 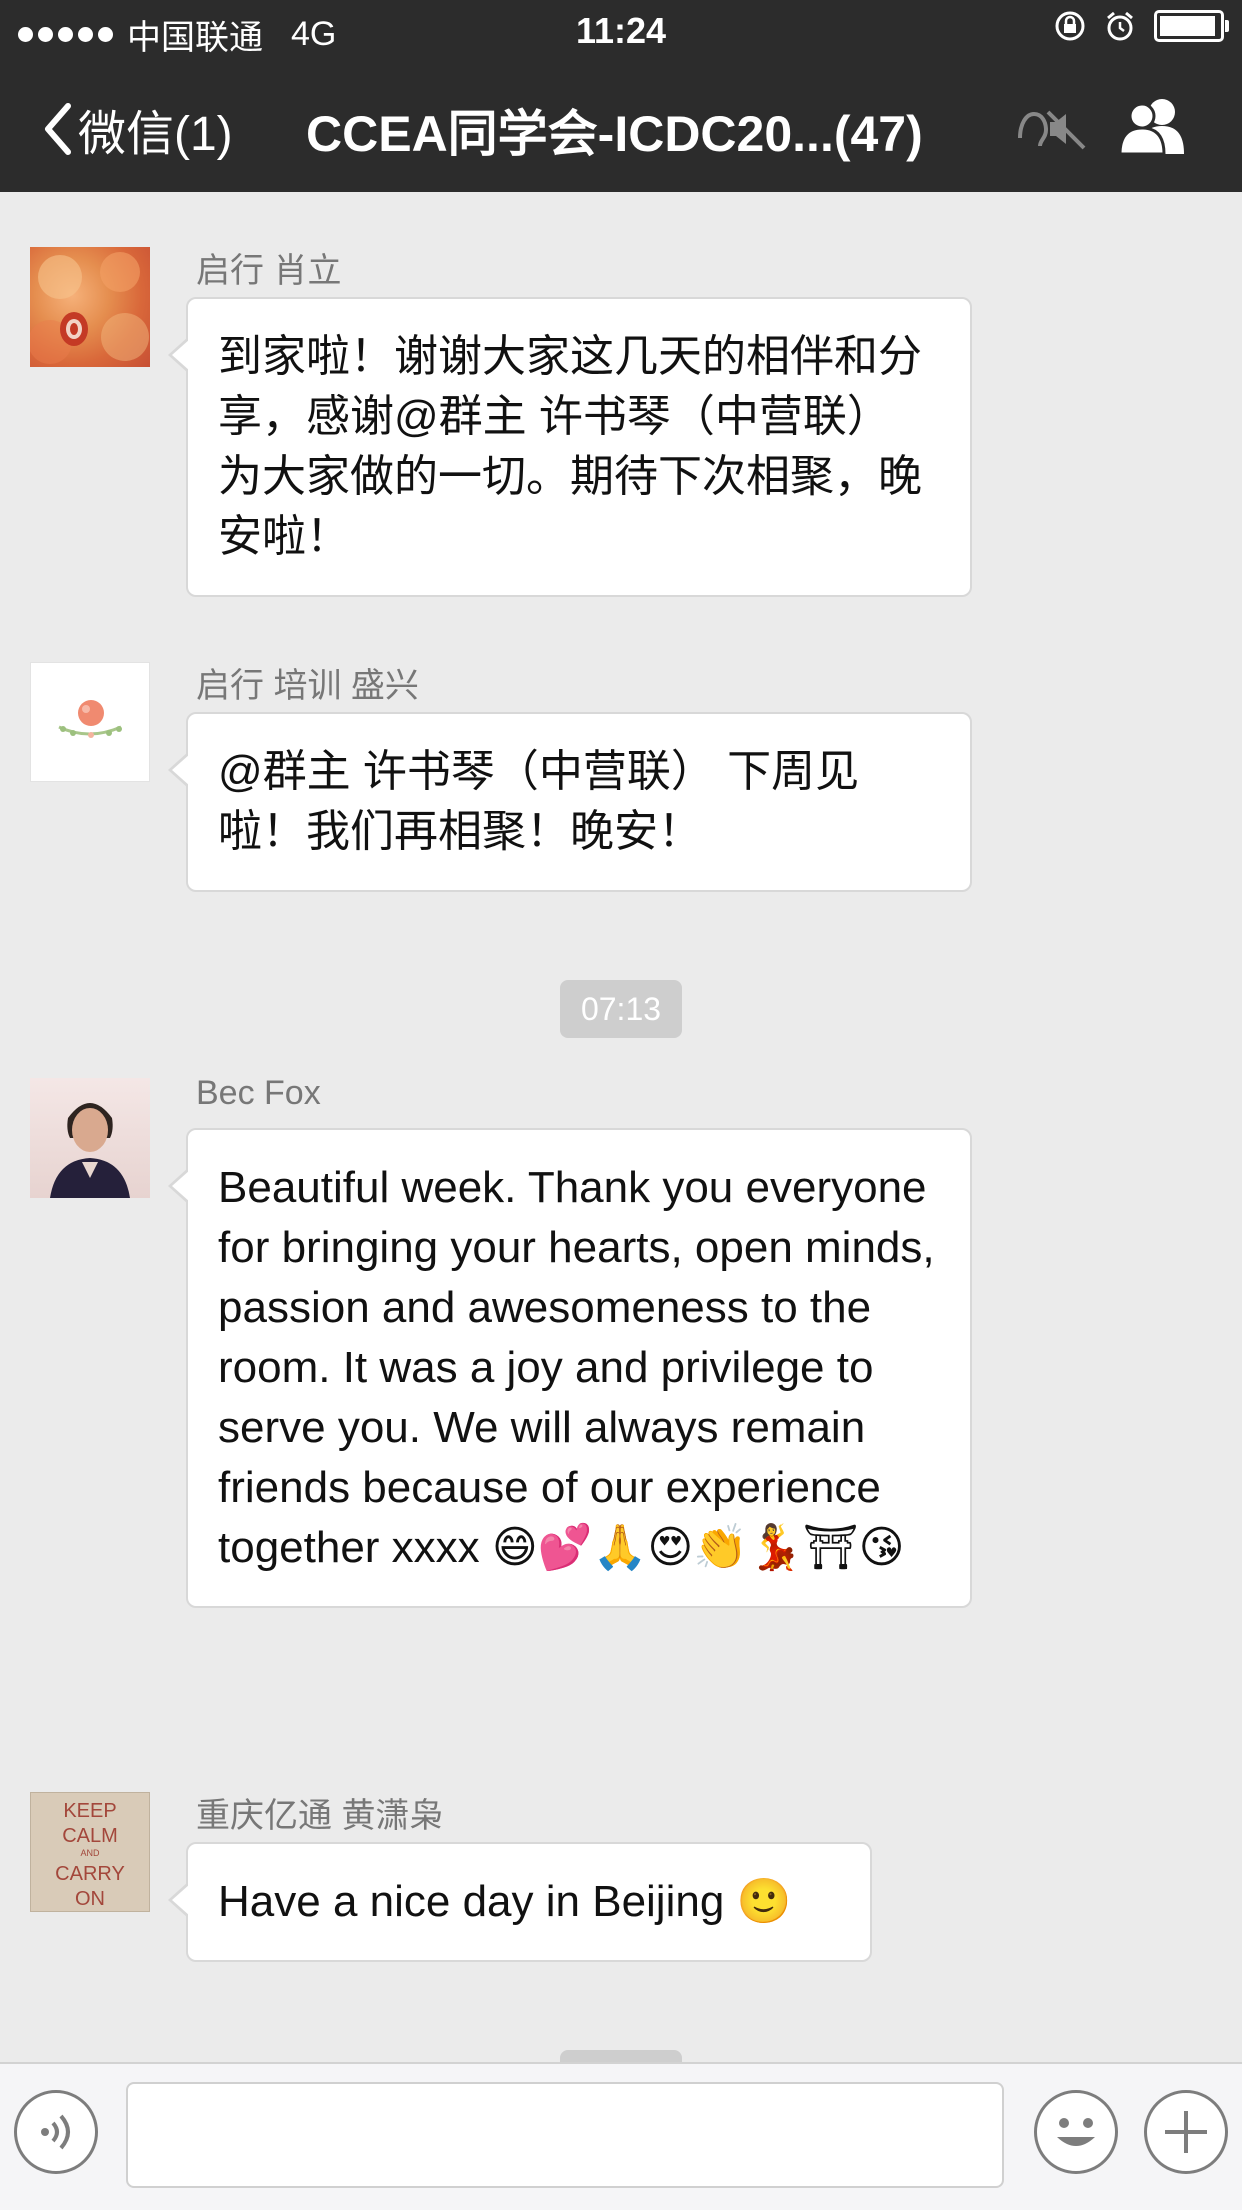 I want to click on battery-fill, so click(x=1188, y=26).